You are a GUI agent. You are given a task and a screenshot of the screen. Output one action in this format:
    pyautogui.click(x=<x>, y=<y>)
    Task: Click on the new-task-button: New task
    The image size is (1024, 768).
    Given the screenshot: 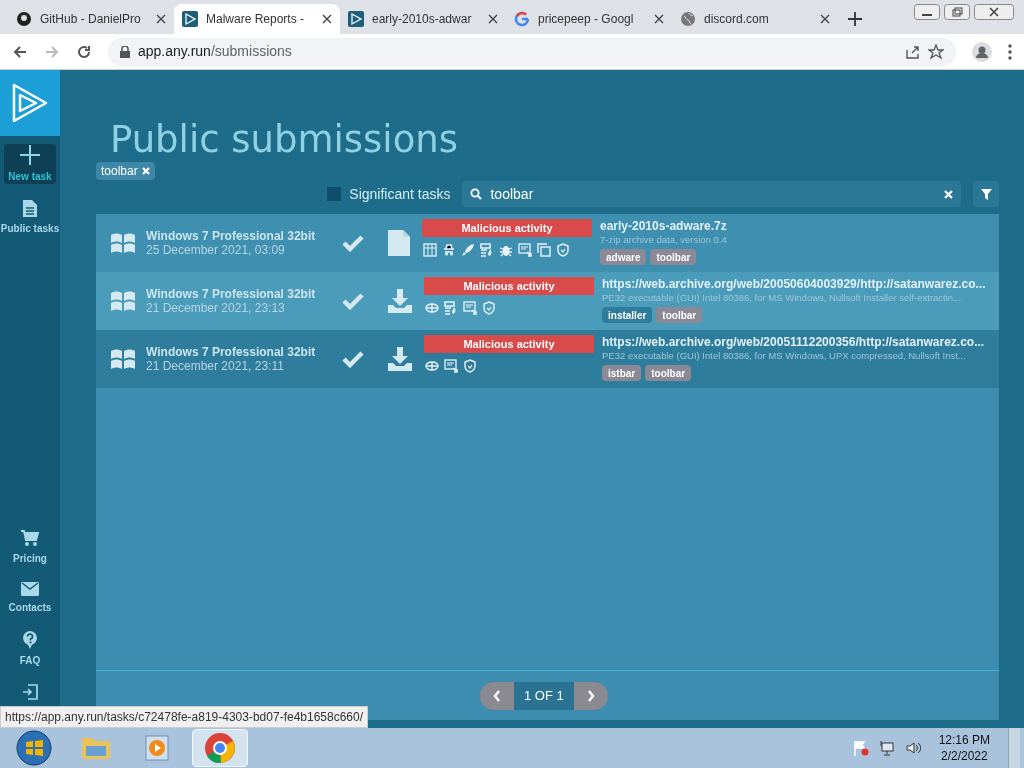 What is the action you would take?
    pyautogui.click(x=30, y=164)
    